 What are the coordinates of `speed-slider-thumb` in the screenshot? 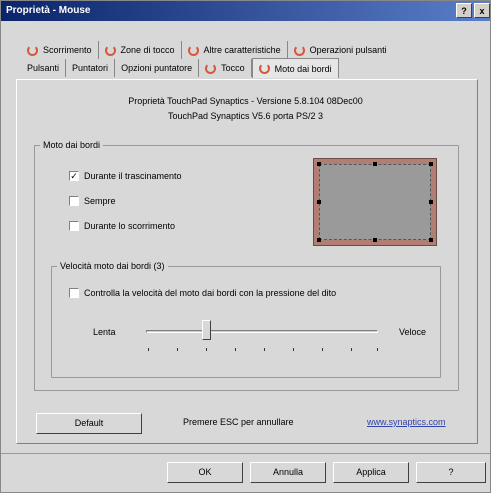 It's located at (206, 330).